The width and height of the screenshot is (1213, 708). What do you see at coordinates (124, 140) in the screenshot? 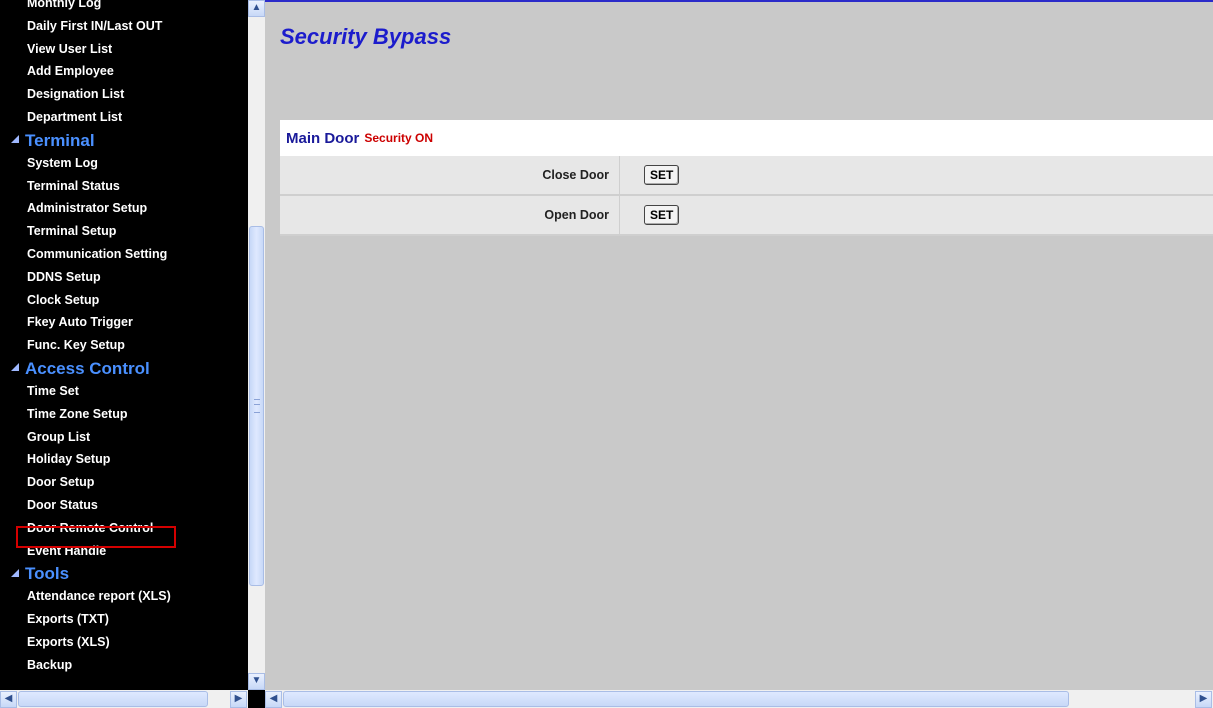
I see `sidebar-section-terminal: Terminal` at bounding box center [124, 140].